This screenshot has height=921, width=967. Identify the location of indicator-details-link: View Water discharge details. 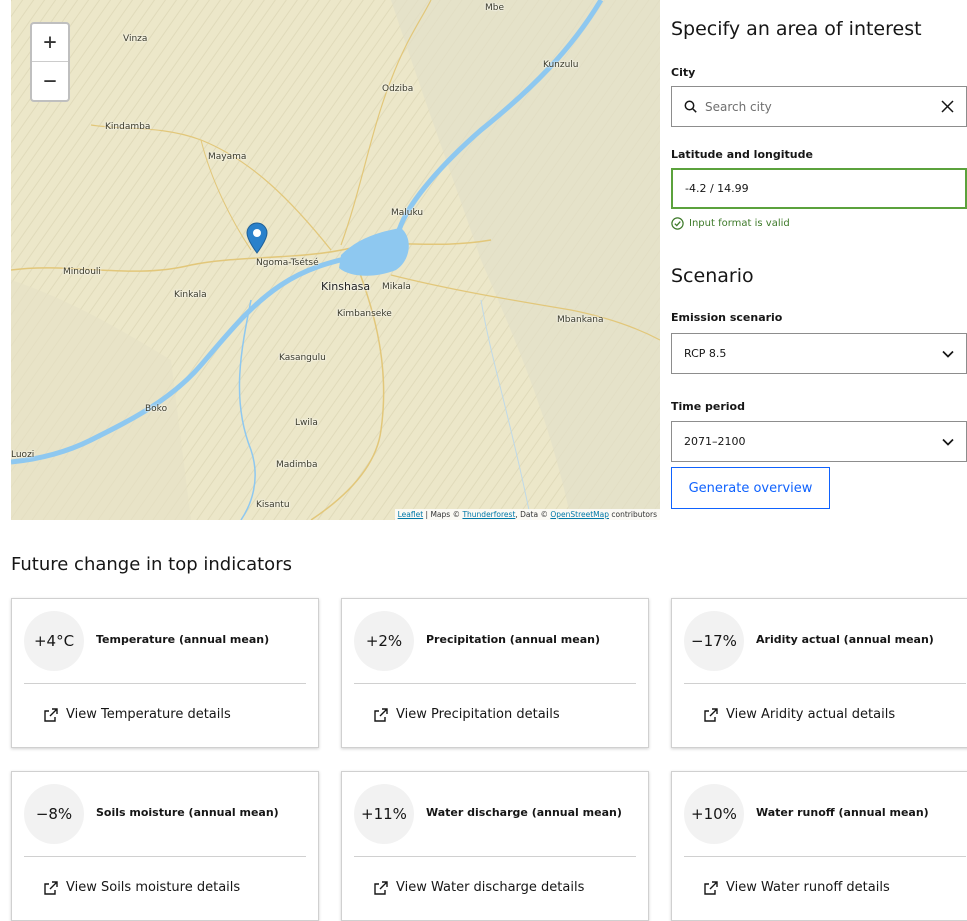
(479, 887).